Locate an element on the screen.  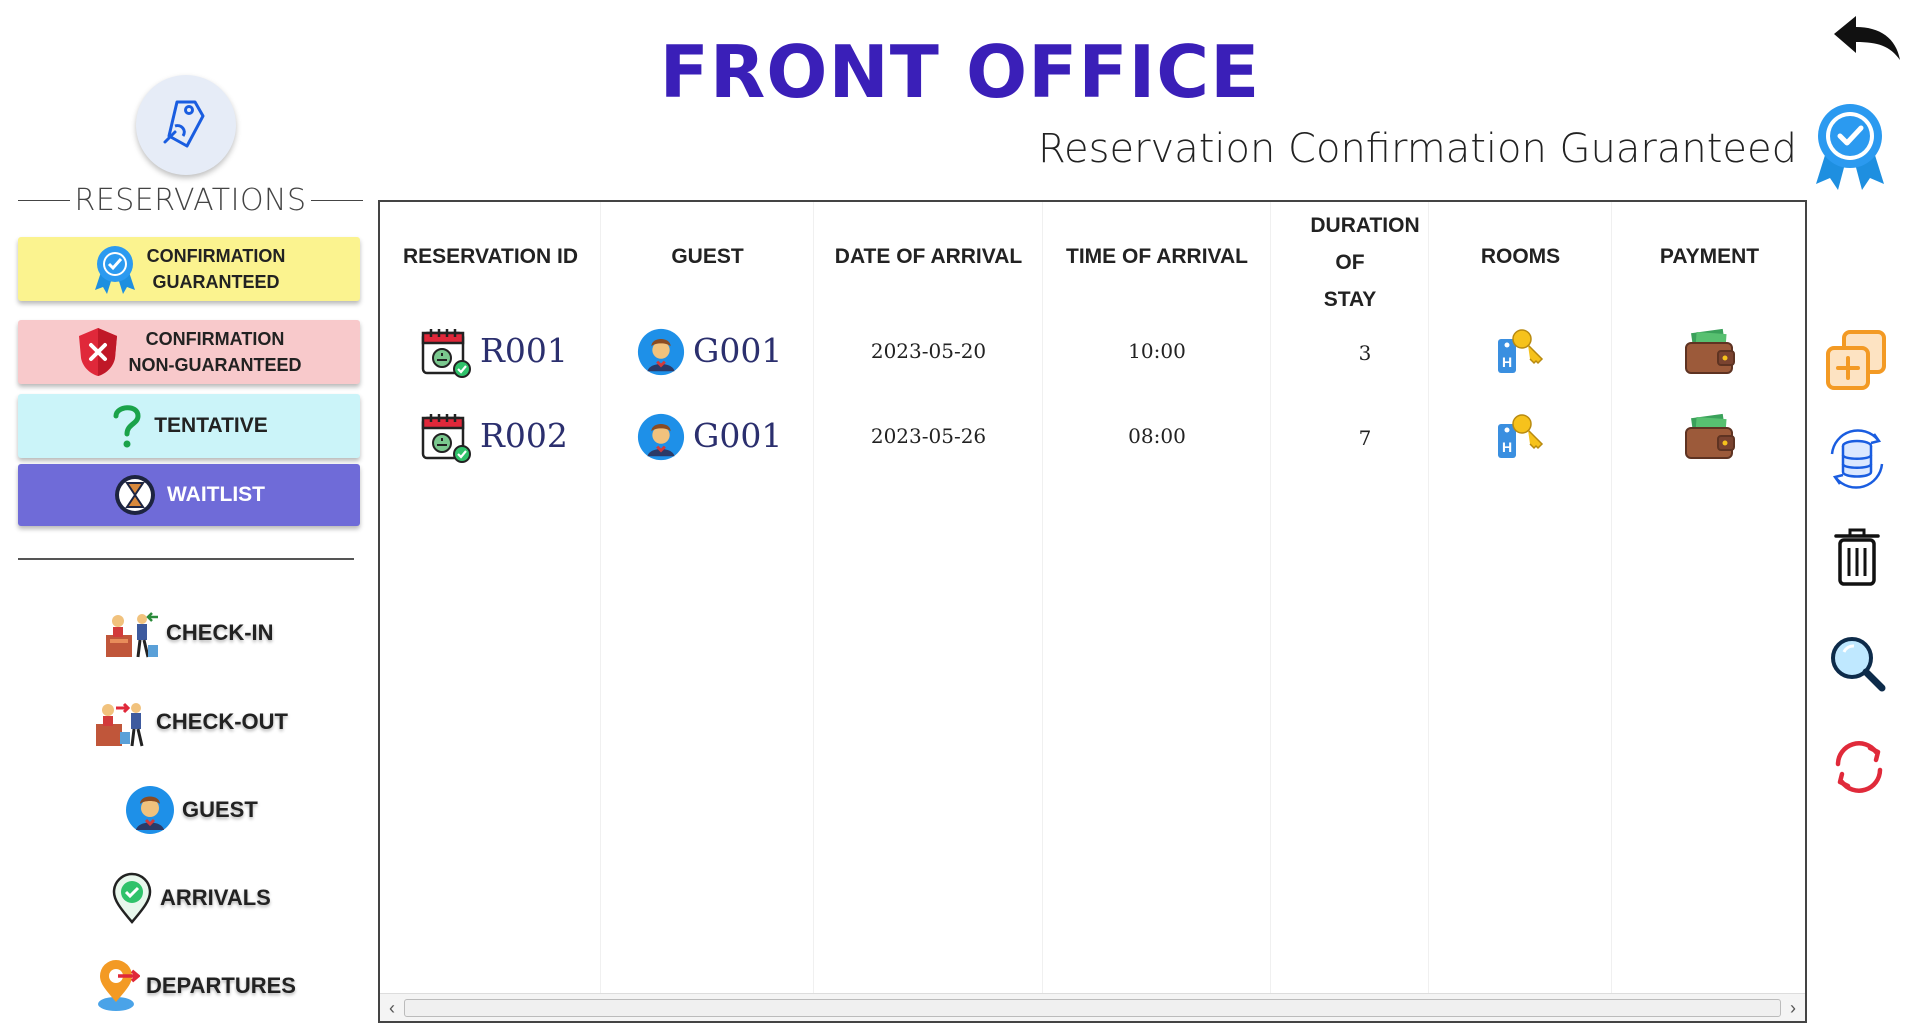
reservations-section-label: RESERVATIONS is located at coordinates (191, 200).